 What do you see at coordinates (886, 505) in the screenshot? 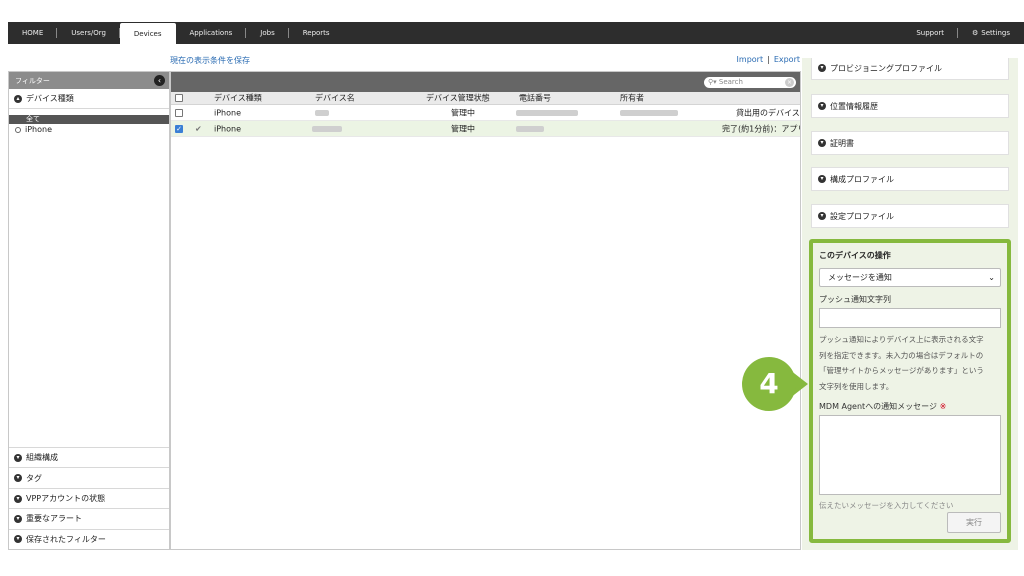
I see `agent-message-help: 伝えたいメッセージを入力してください` at bounding box center [886, 505].